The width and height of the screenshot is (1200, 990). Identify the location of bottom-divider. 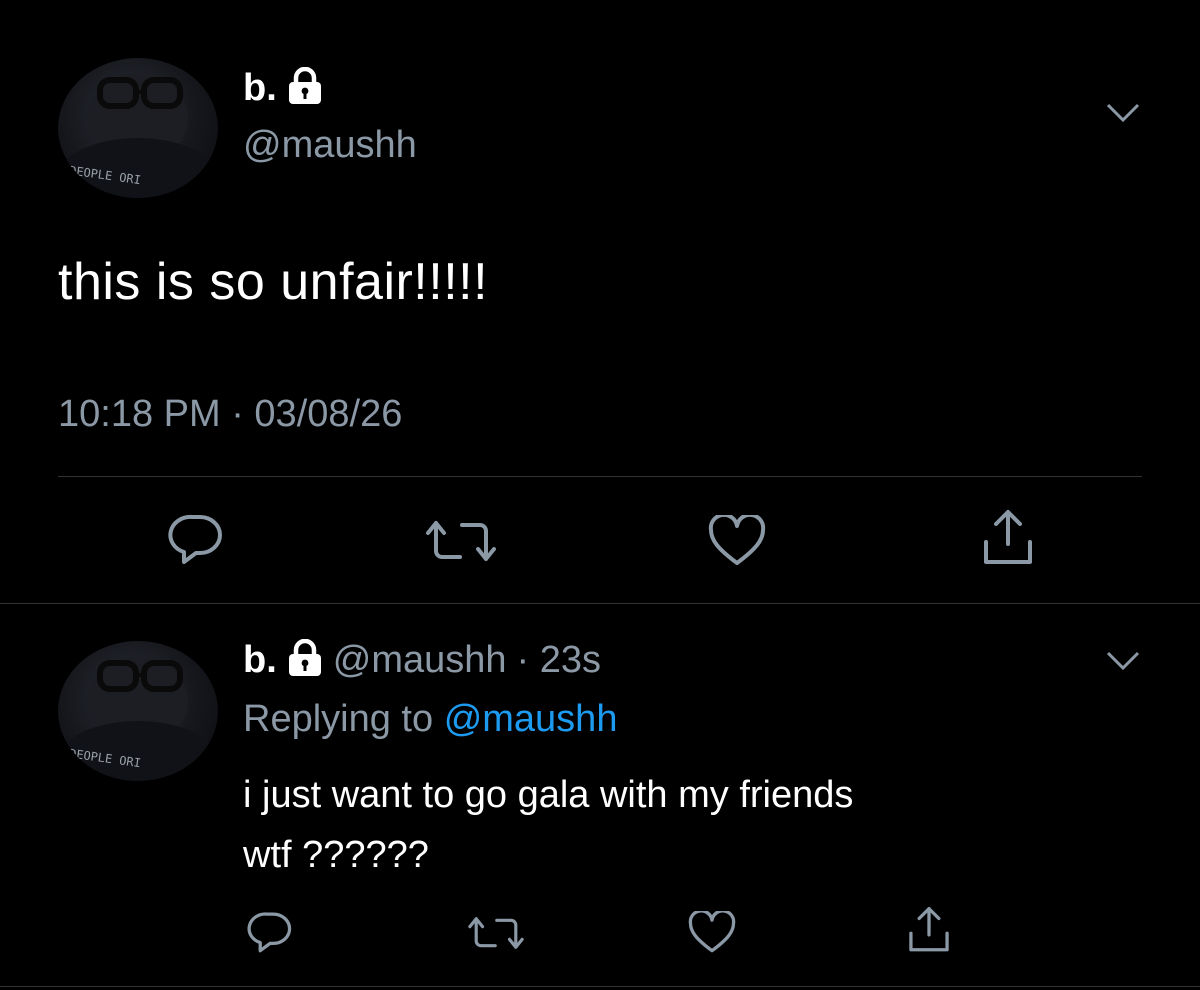
(600, 986).